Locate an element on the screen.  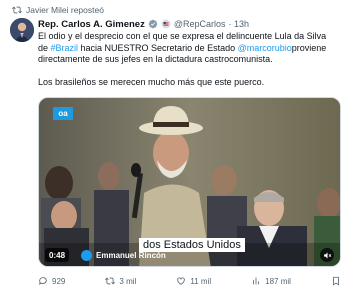
reply-button: 929 is located at coordinates (51, 281).